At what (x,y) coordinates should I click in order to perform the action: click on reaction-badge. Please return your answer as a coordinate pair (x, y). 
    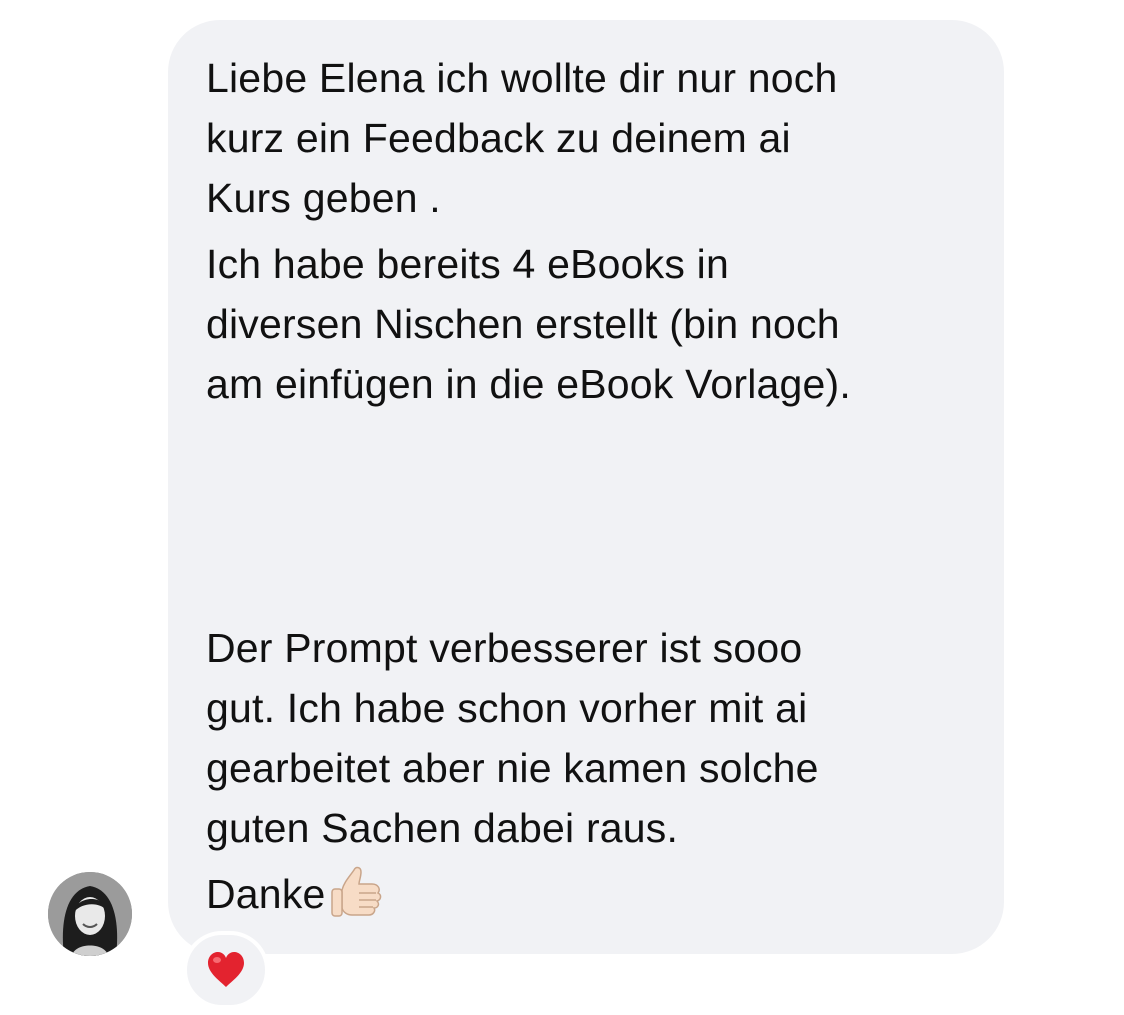
    Looking at the image, I should click on (226, 970).